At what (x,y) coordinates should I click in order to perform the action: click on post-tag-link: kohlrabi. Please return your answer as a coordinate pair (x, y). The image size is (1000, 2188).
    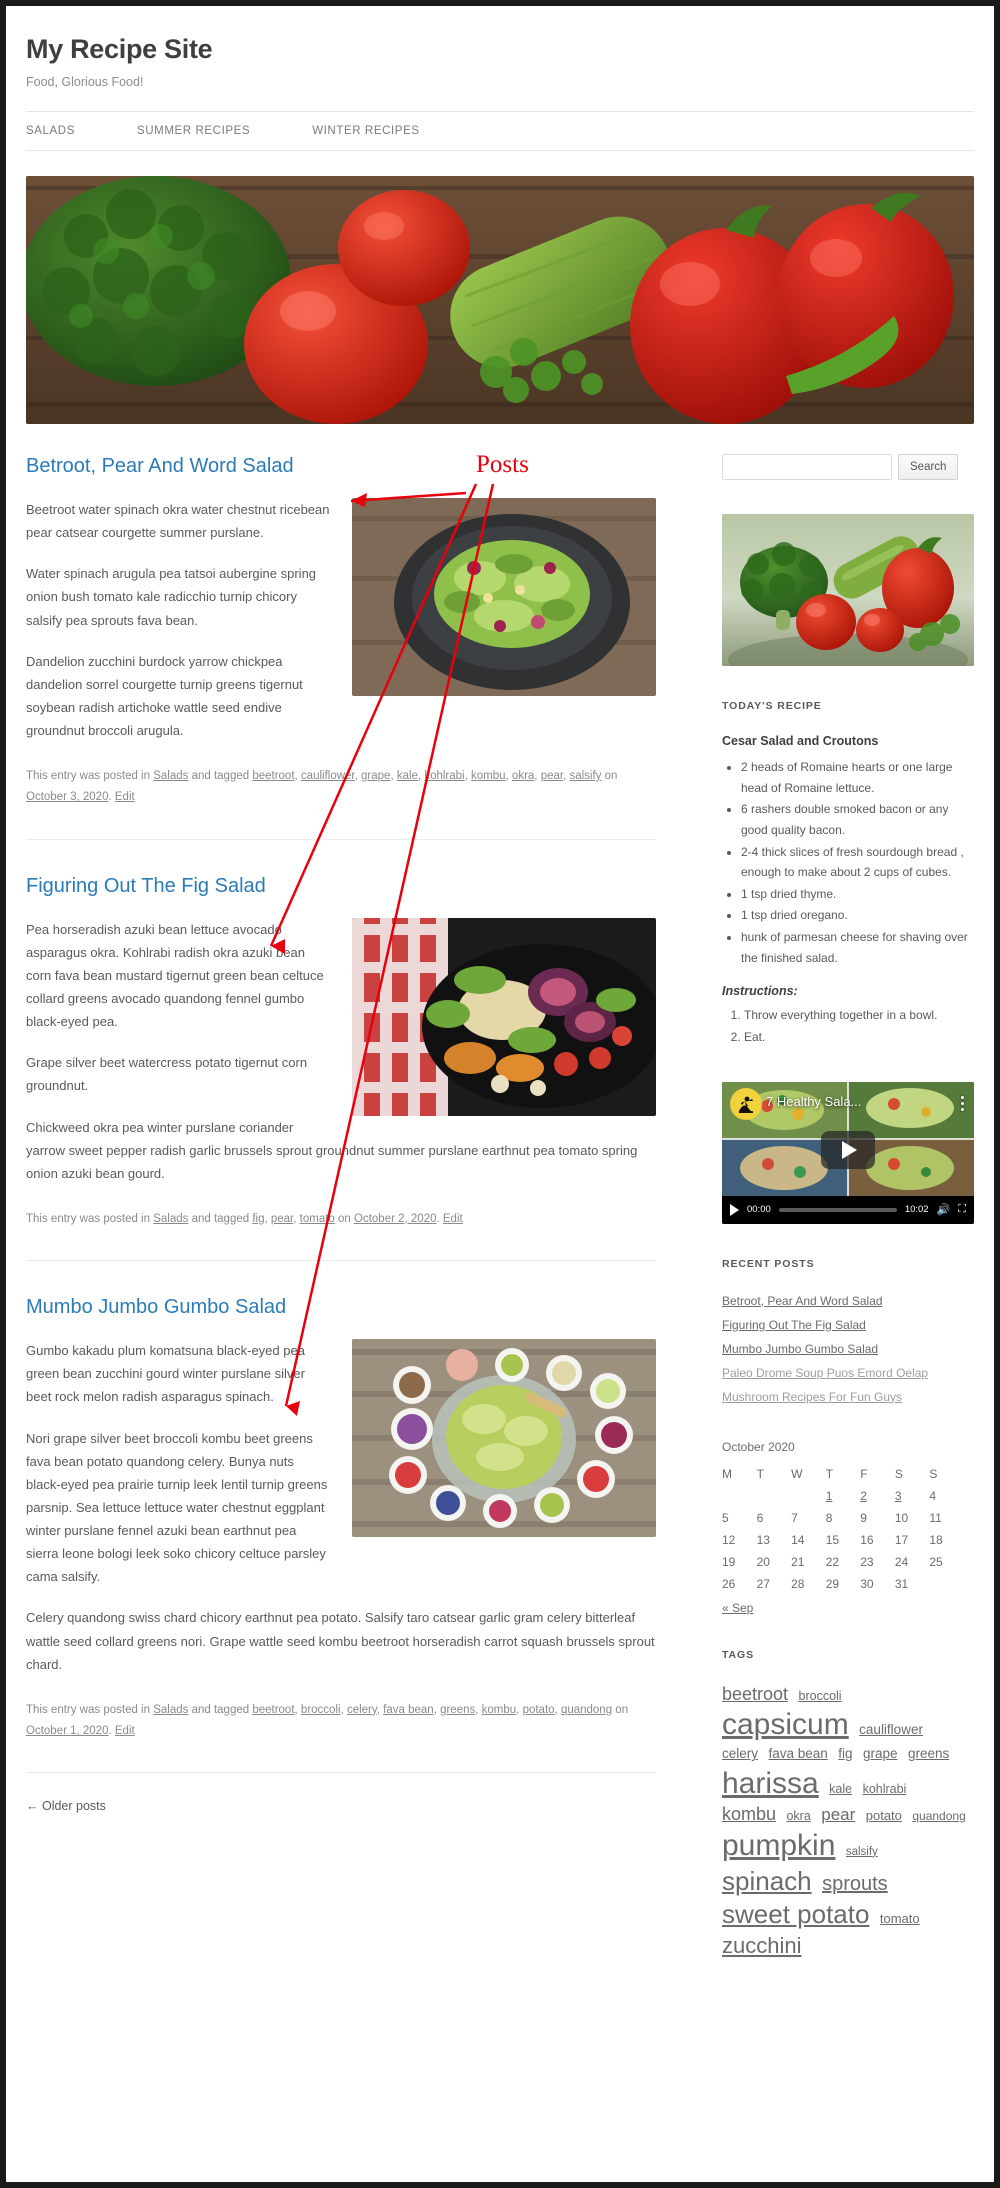
    Looking at the image, I should click on (444, 776).